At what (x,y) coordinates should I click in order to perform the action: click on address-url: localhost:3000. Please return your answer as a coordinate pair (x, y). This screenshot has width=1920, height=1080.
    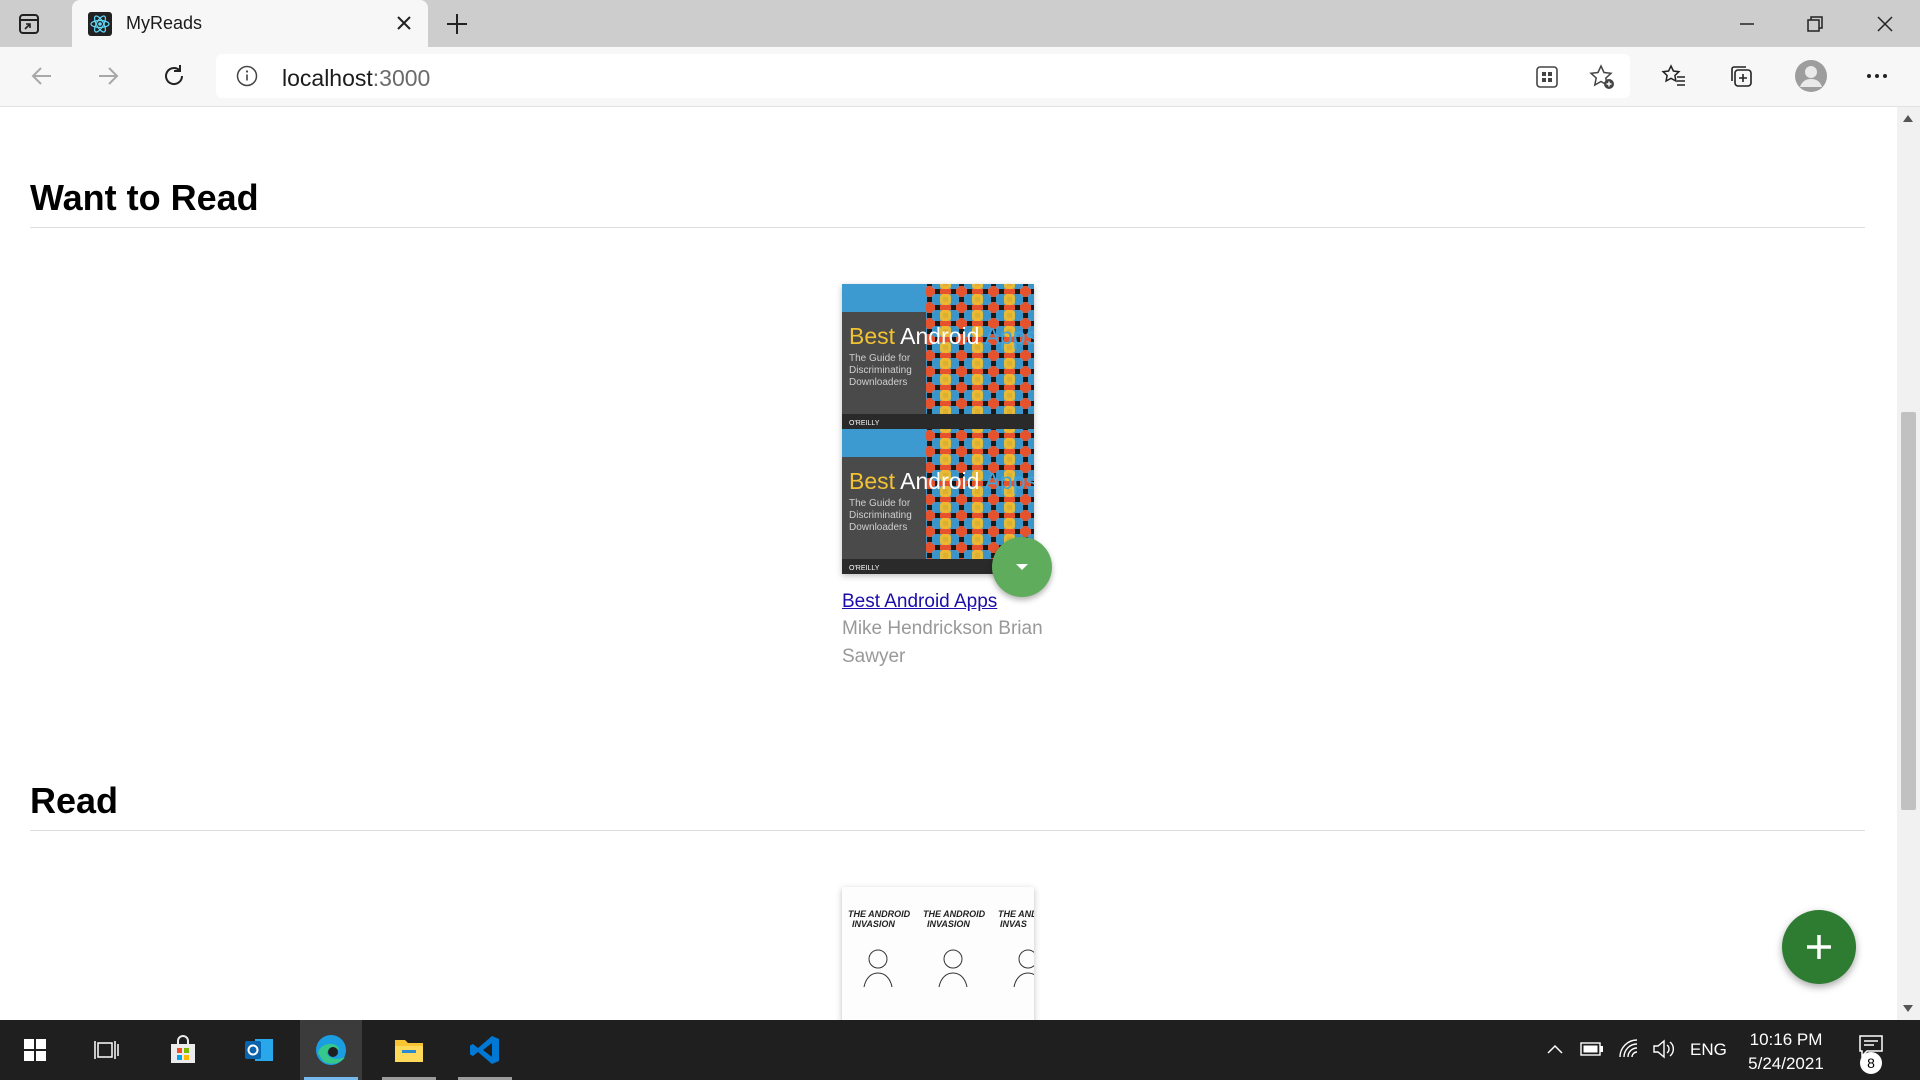
    Looking at the image, I should click on (356, 78).